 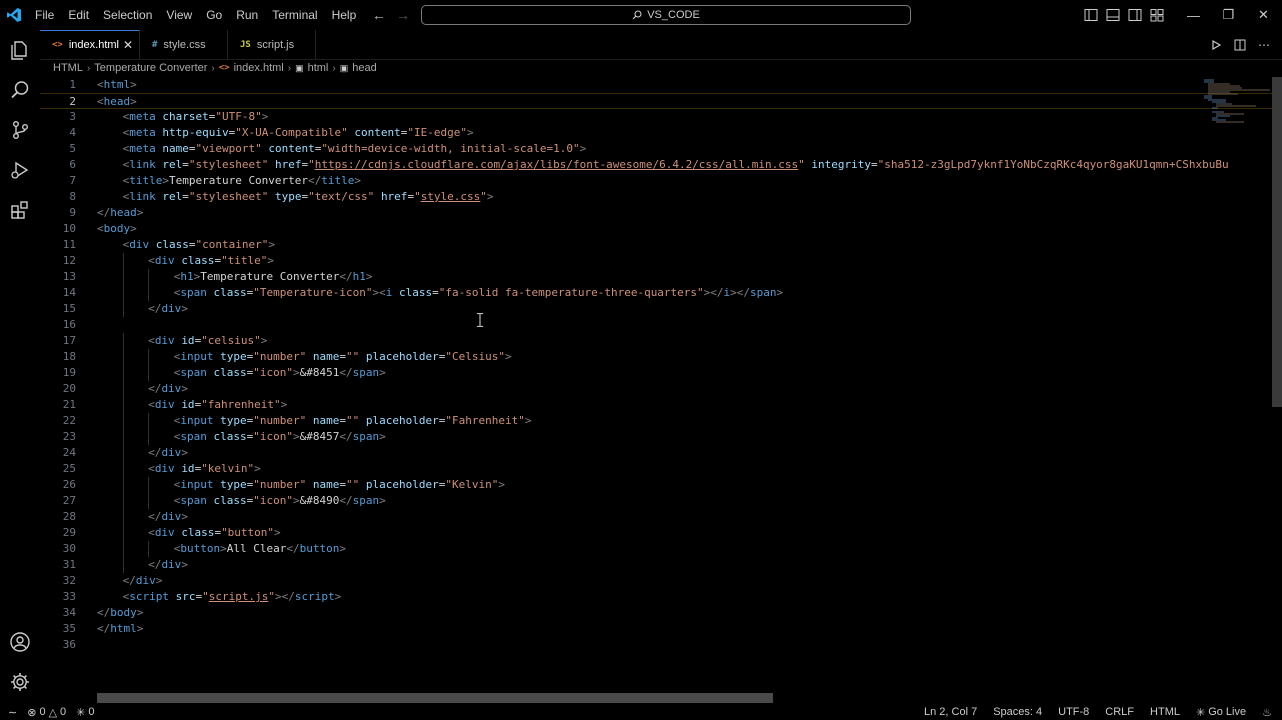 What do you see at coordinates (273, 277) in the screenshot?
I see `code-text: <h1>Temperature Converter</h1>` at bounding box center [273, 277].